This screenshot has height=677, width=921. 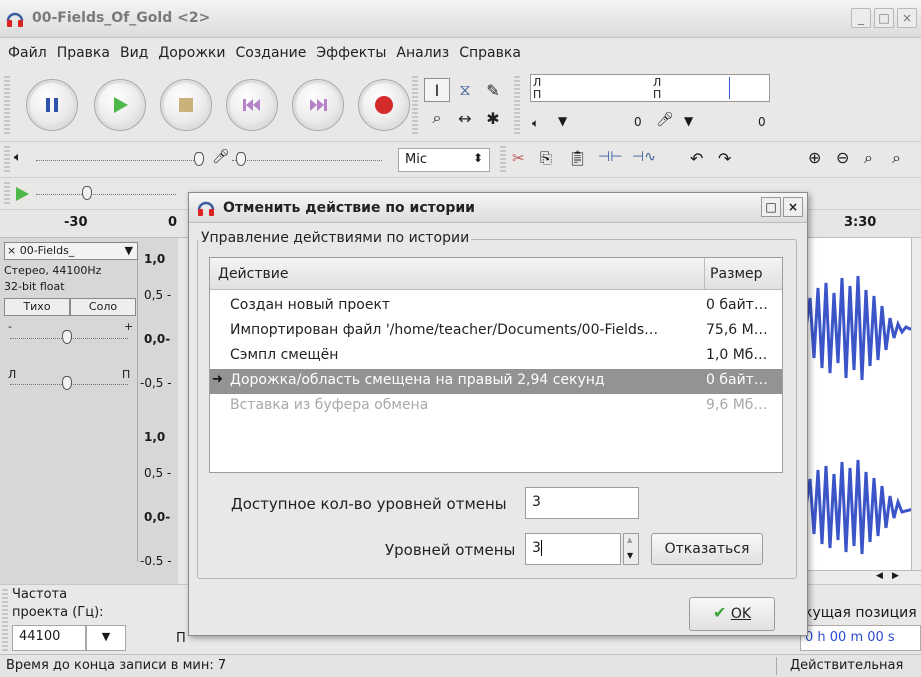 I want to click on output-volume-knob, so click(x=199, y=159).